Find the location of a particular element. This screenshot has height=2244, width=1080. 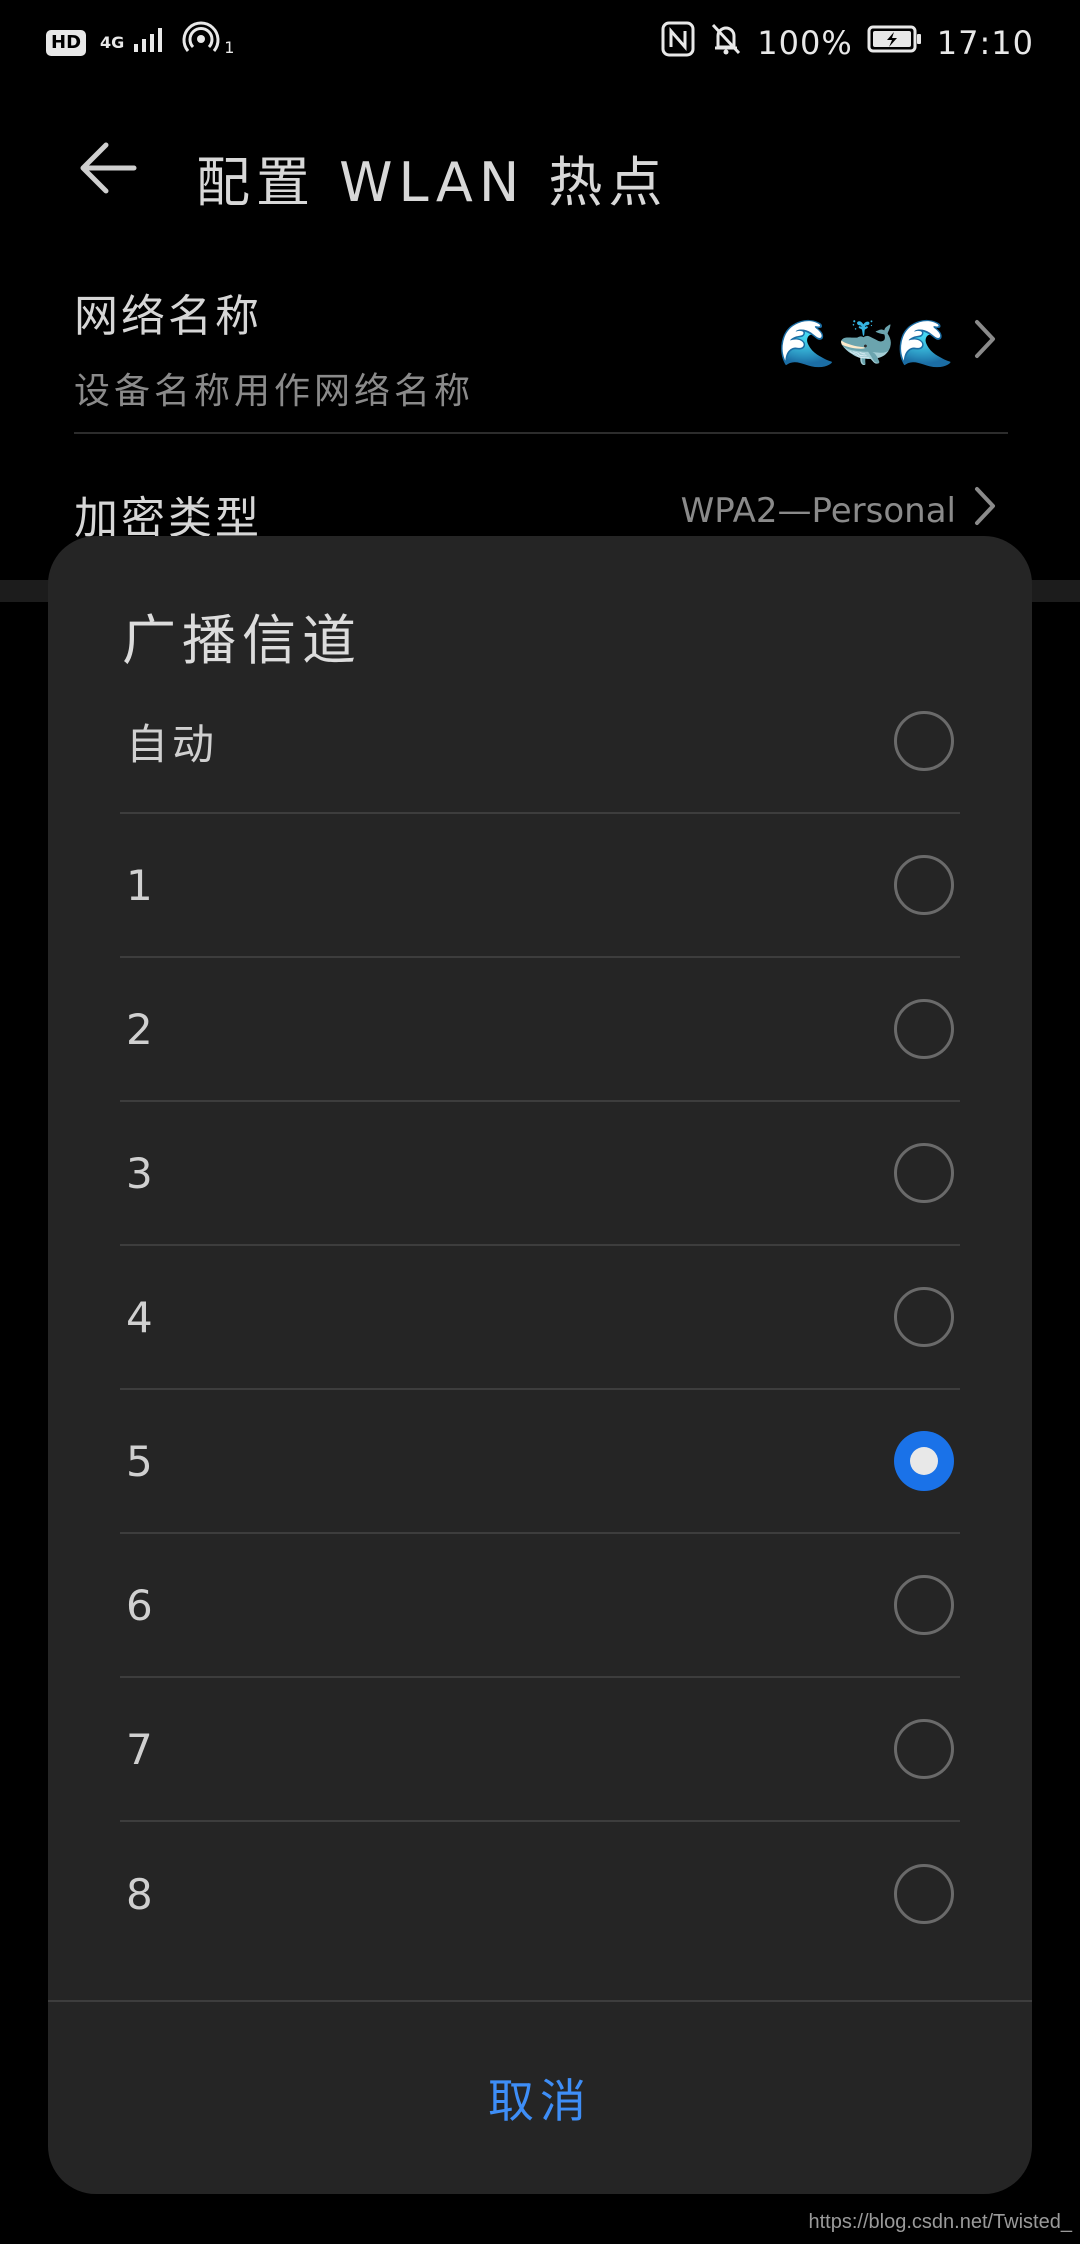

channel-option-3: 3 is located at coordinates (540, 1174).